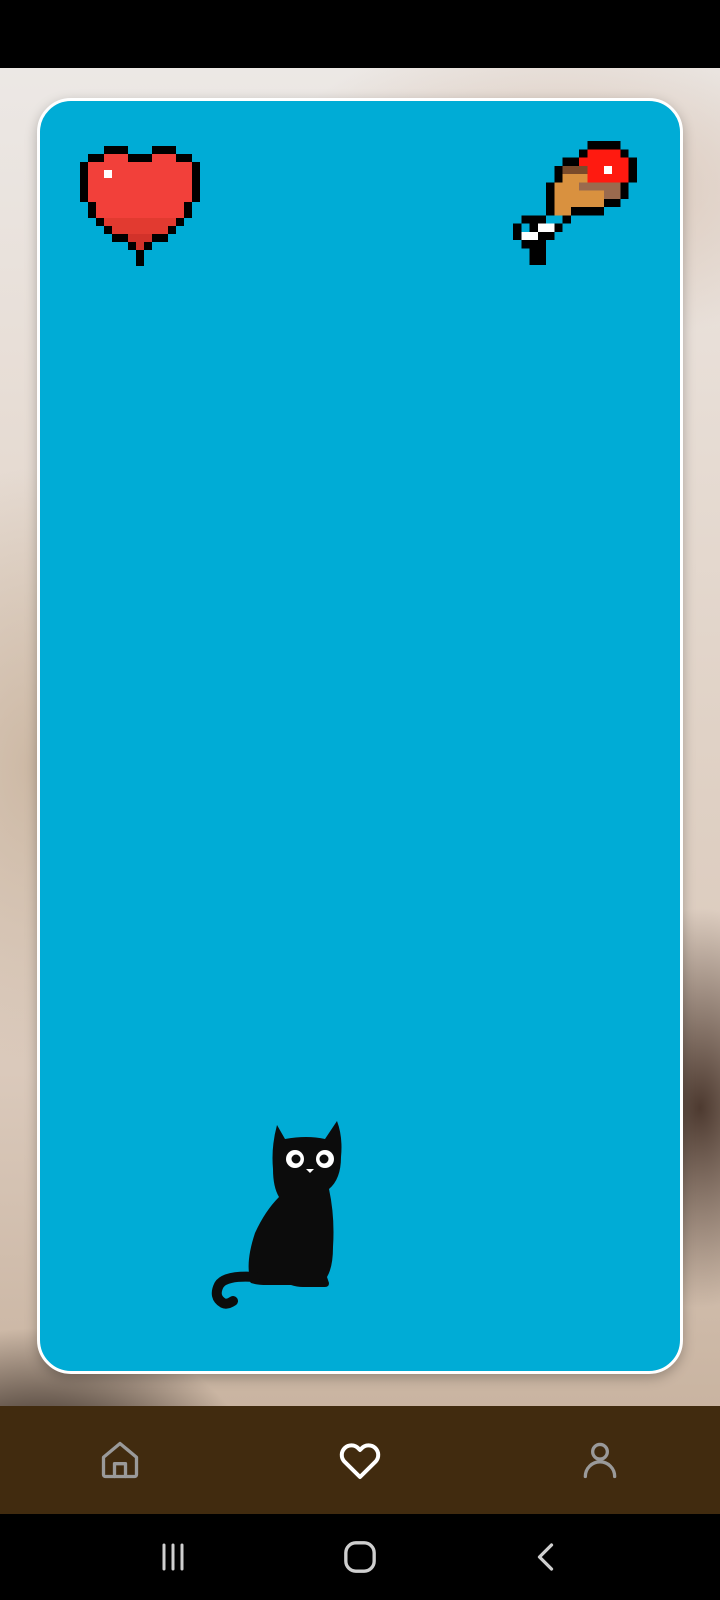 This screenshot has height=1600, width=720. Describe the element at coordinates (140, 206) in the screenshot. I see `pixel-heart-icon` at that location.